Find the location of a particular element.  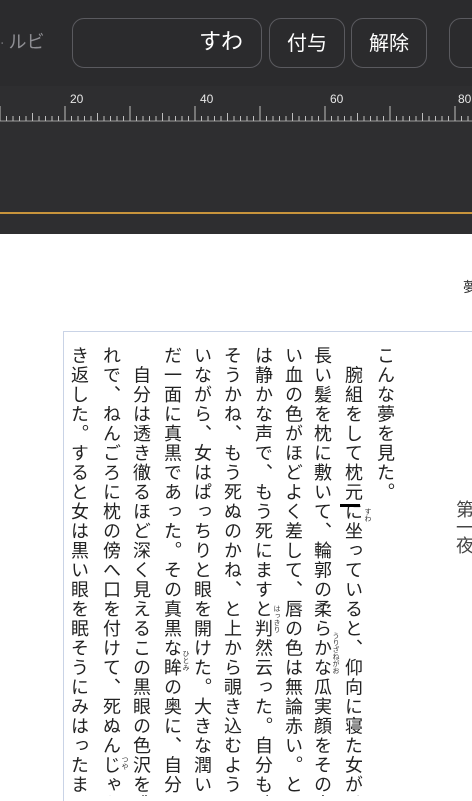

ruler-label-80: 80 is located at coordinates (465, 99).